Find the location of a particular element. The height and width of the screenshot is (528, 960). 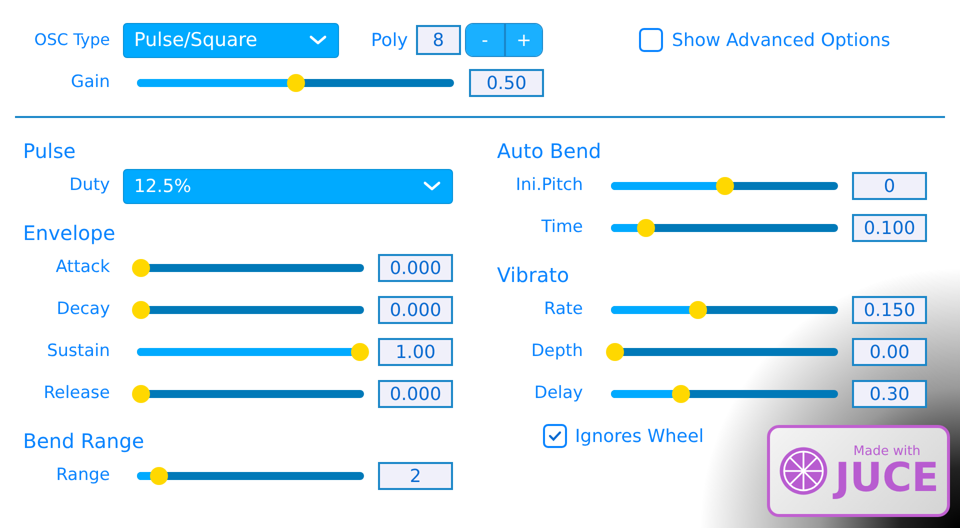

badge-caption: Made with is located at coordinates (887, 451).